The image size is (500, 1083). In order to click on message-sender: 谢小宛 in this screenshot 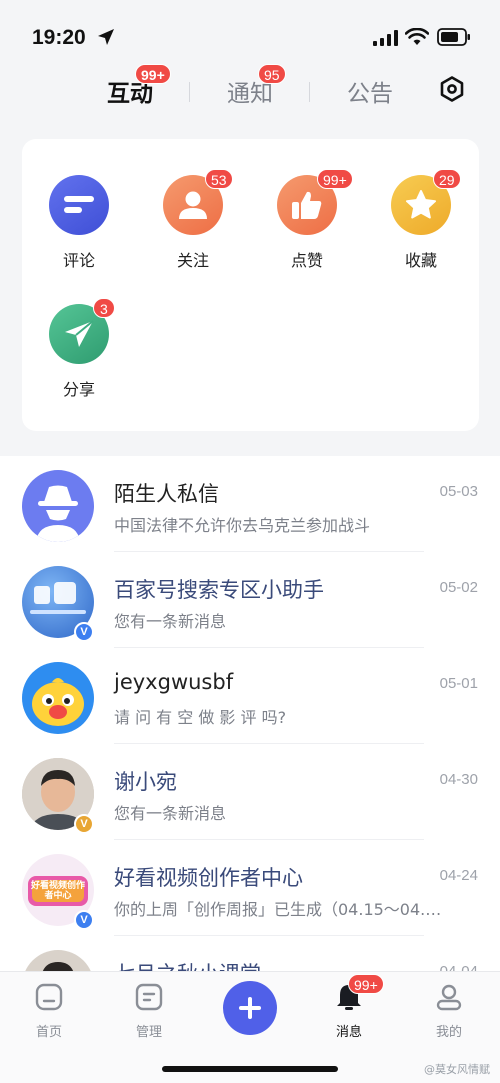, I will do `click(145, 782)`.